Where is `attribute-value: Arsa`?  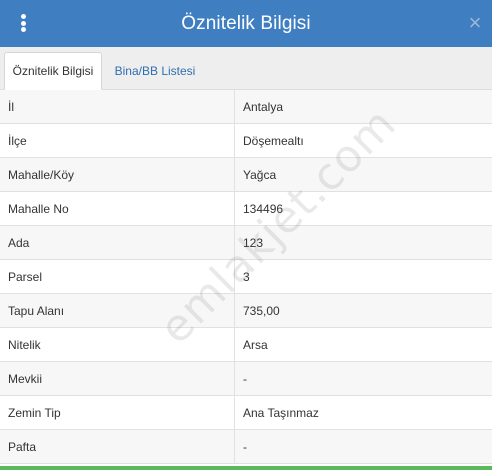
attribute-value: Arsa is located at coordinates (255, 344).